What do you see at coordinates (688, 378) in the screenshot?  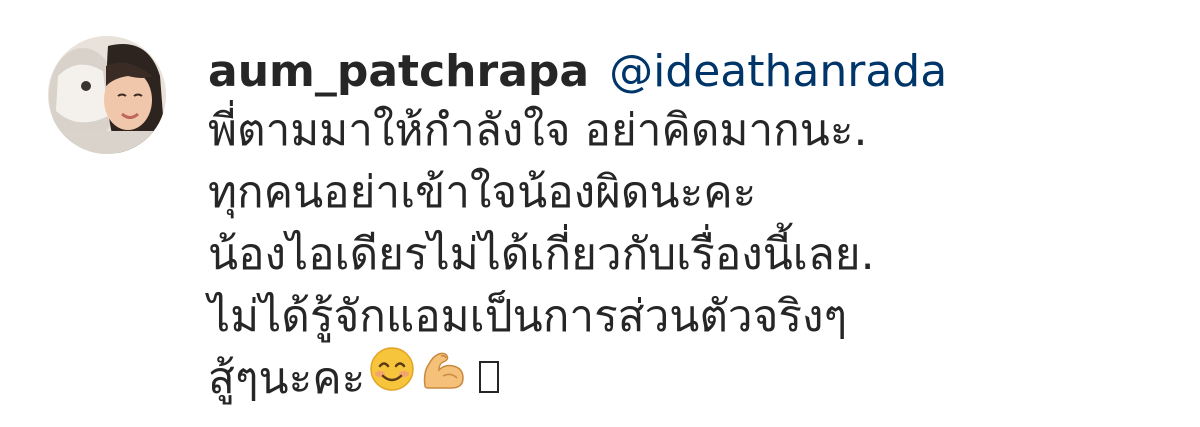 I see `comment-line-5-row: สู้ๆนะคะ` at bounding box center [688, 378].